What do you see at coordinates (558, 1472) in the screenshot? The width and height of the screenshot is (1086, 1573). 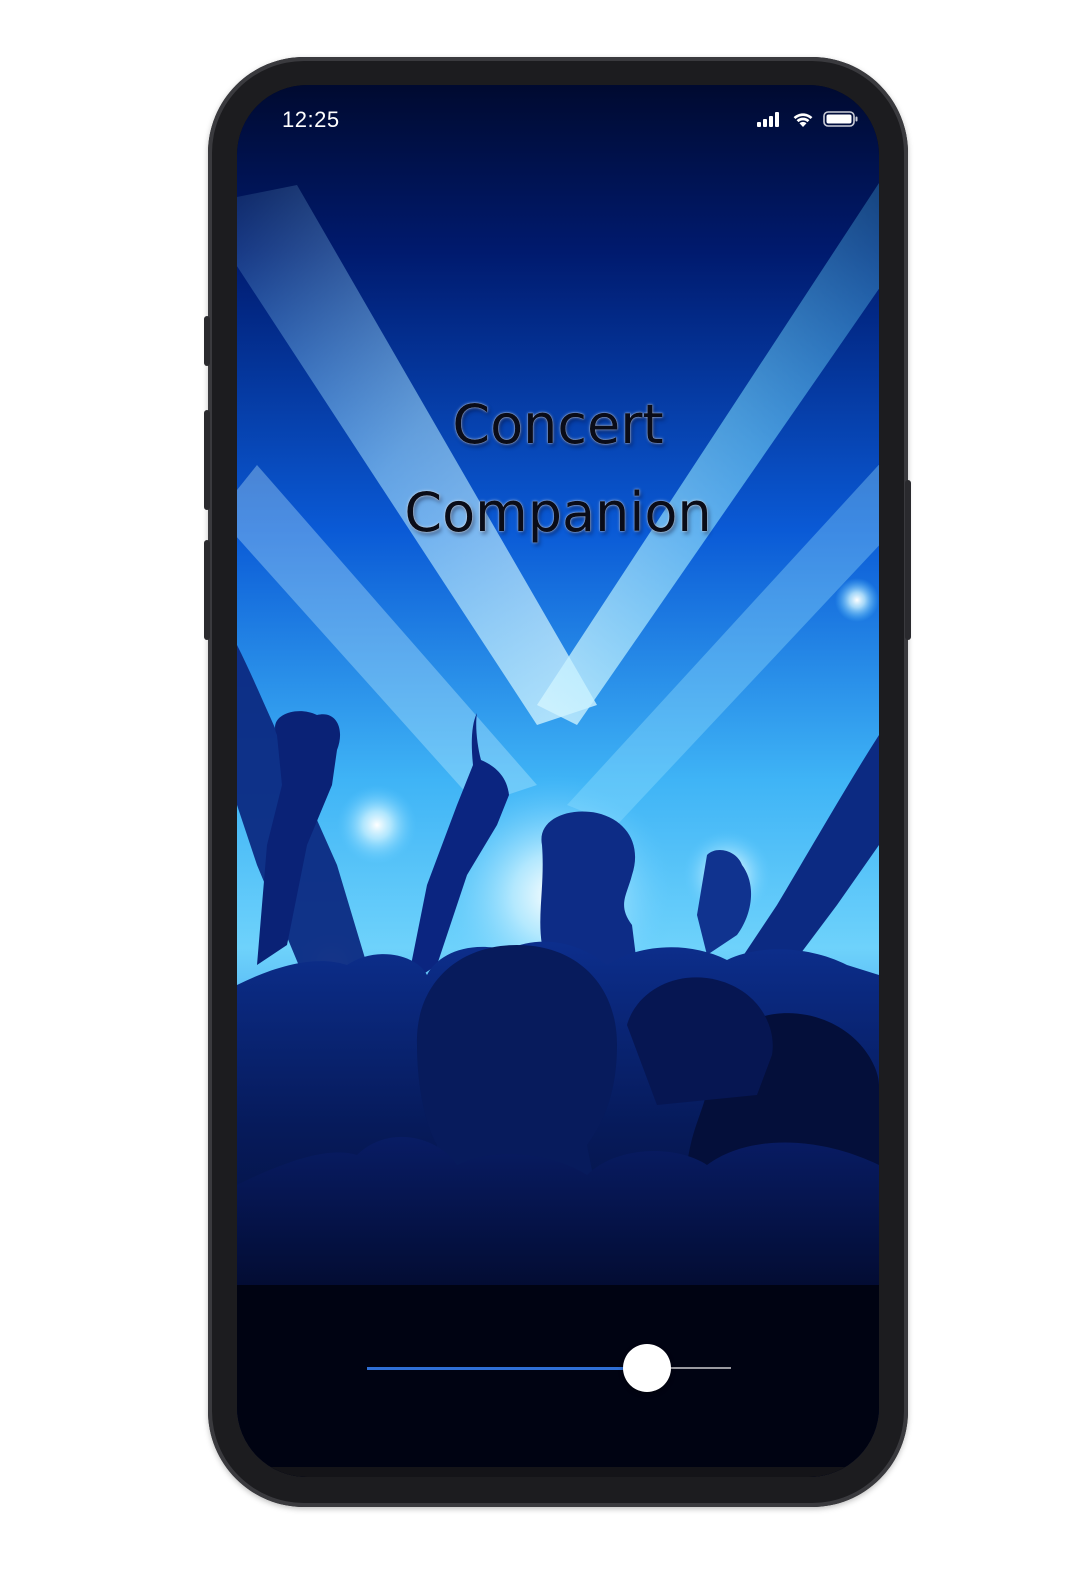 I see `screen-bottom-edge` at bounding box center [558, 1472].